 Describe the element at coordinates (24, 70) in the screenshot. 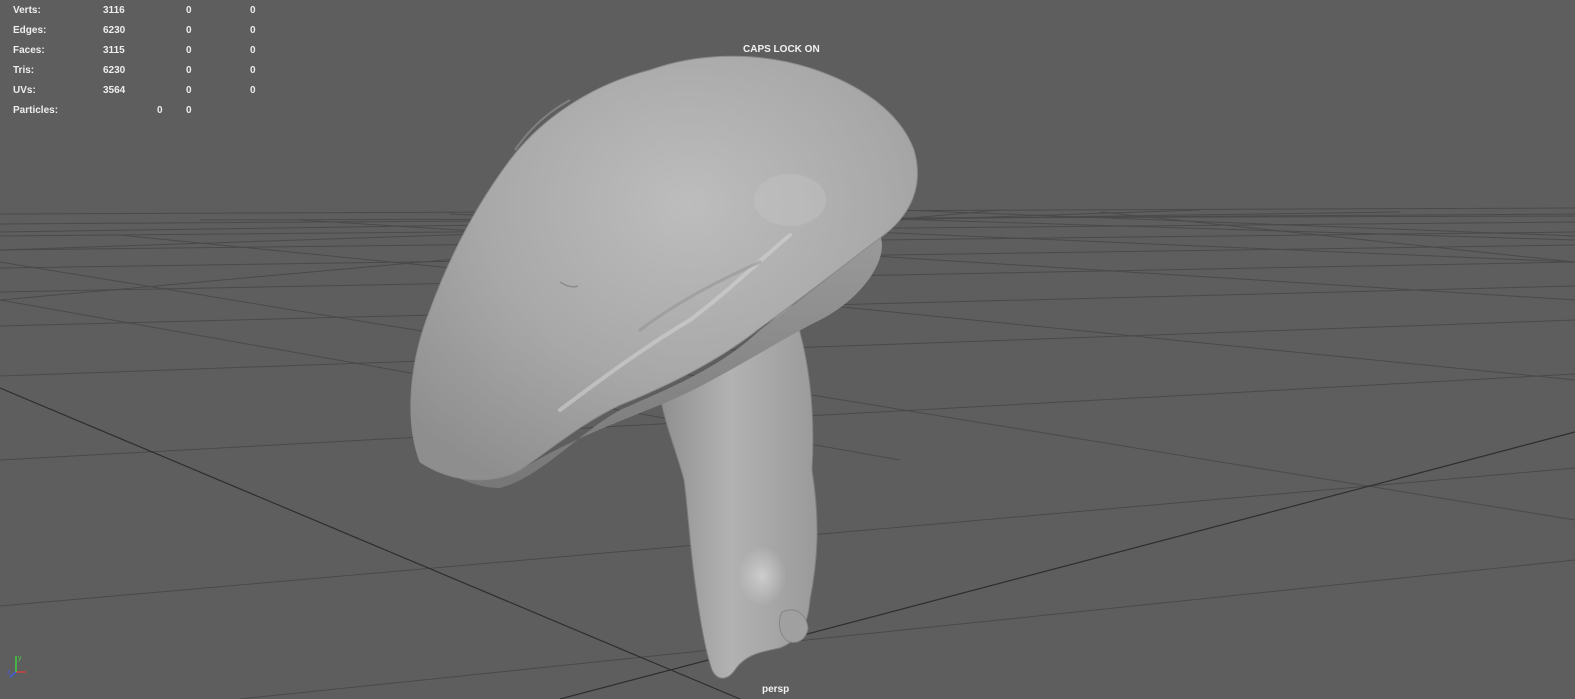

I see `hud-label: Tris:` at that location.